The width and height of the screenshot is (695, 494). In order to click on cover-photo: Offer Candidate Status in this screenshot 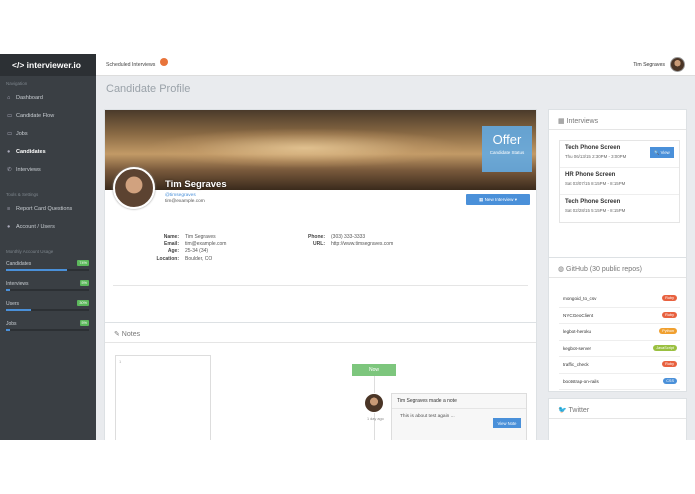, I will do `click(320, 150)`.